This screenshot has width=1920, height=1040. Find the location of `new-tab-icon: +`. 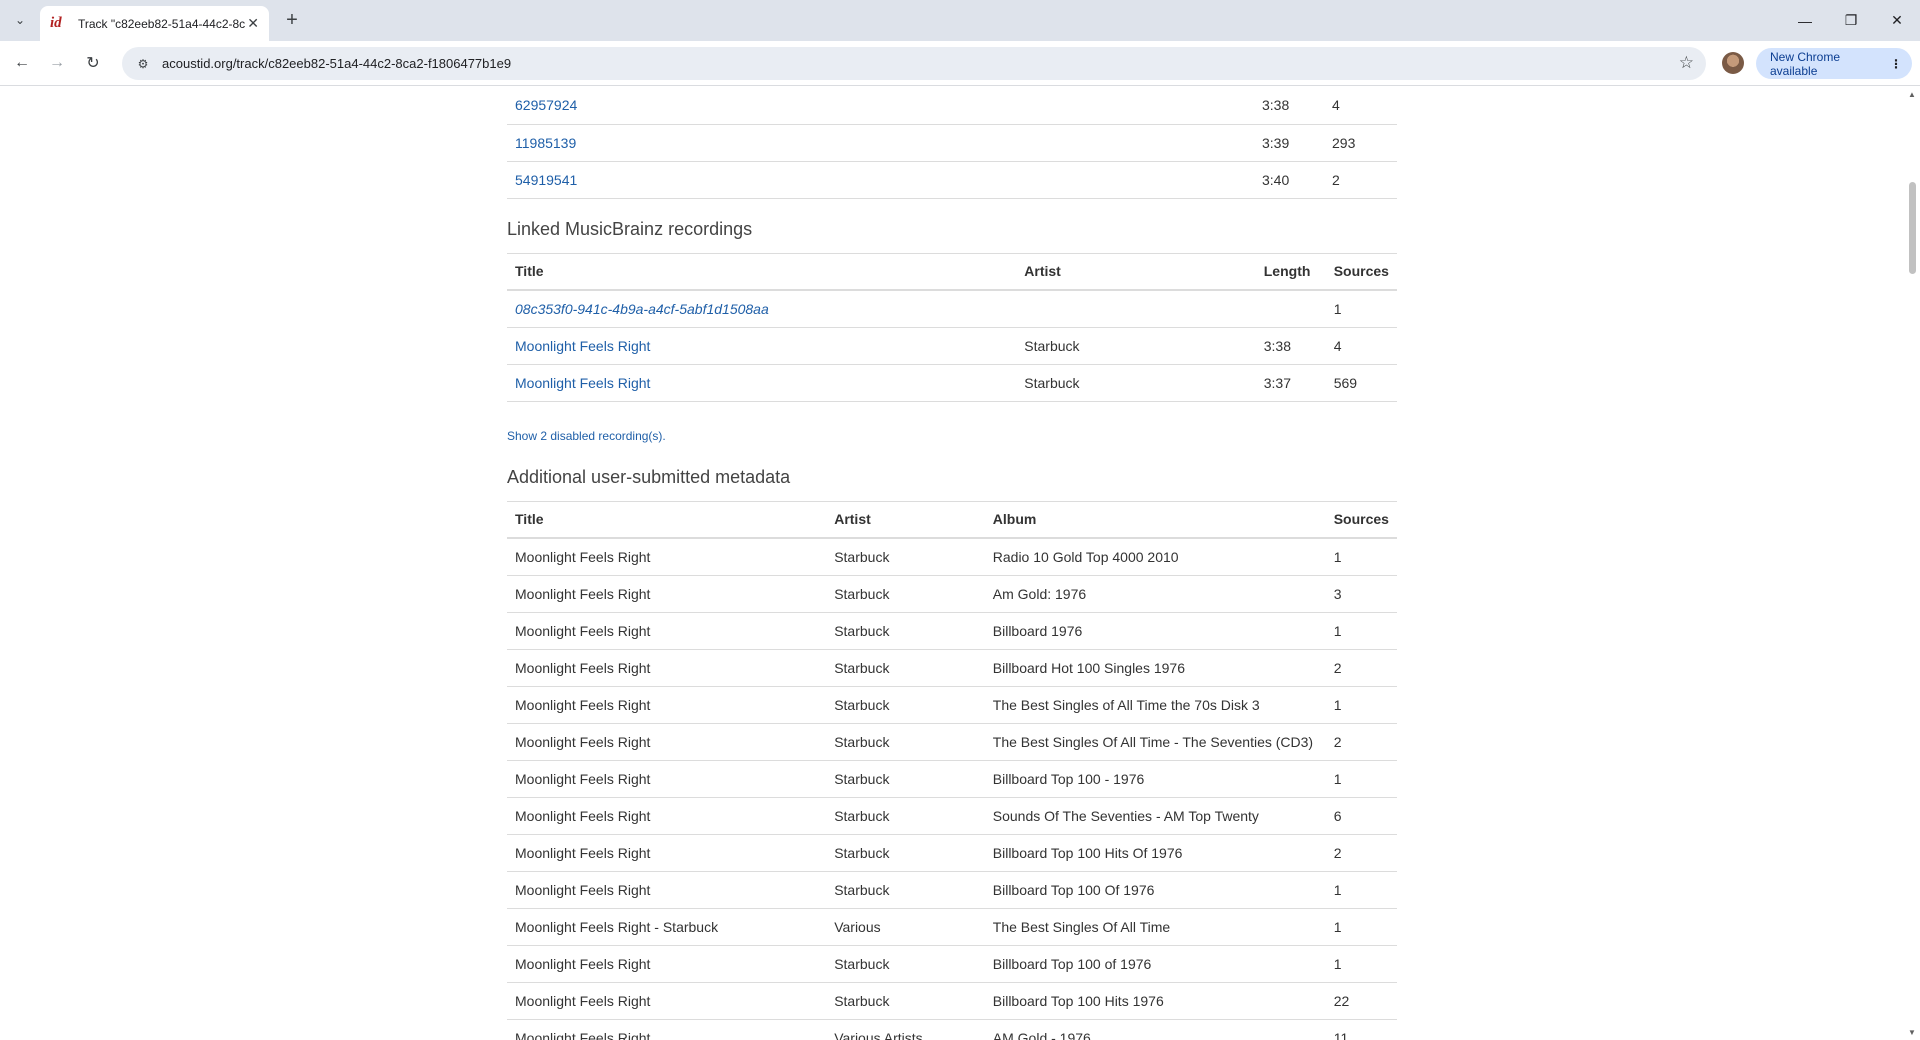

new-tab-icon: + is located at coordinates (292, 20).